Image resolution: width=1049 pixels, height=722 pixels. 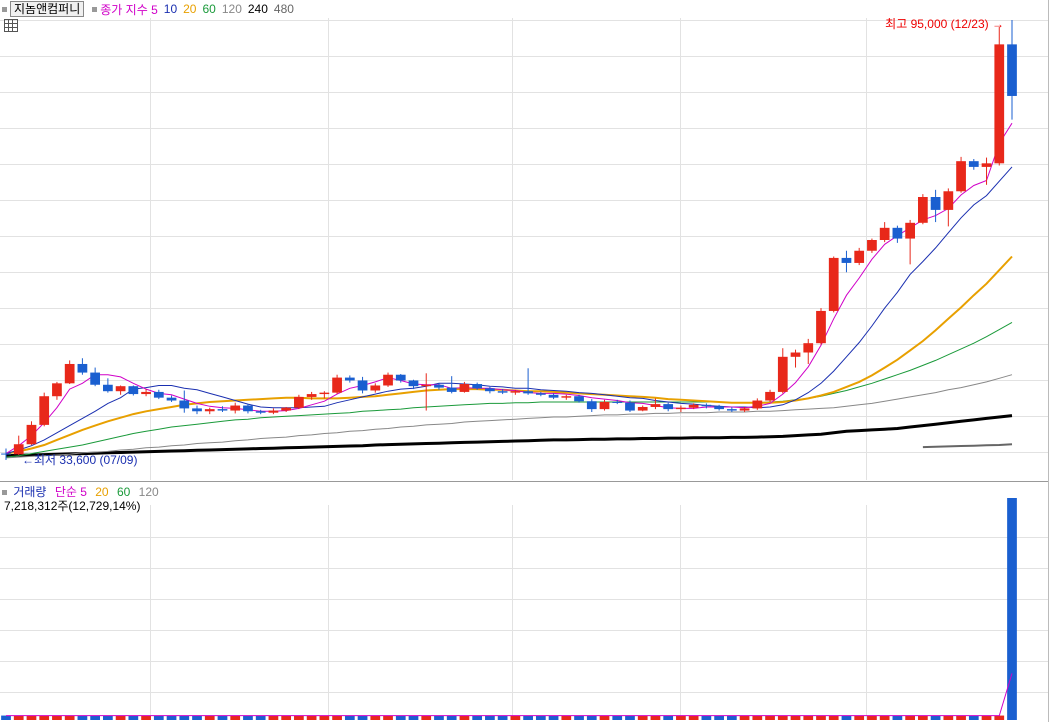 What do you see at coordinates (284, 9) in the screenshot?
I see `ma480-label: 480` at bounding box center [284, 9].